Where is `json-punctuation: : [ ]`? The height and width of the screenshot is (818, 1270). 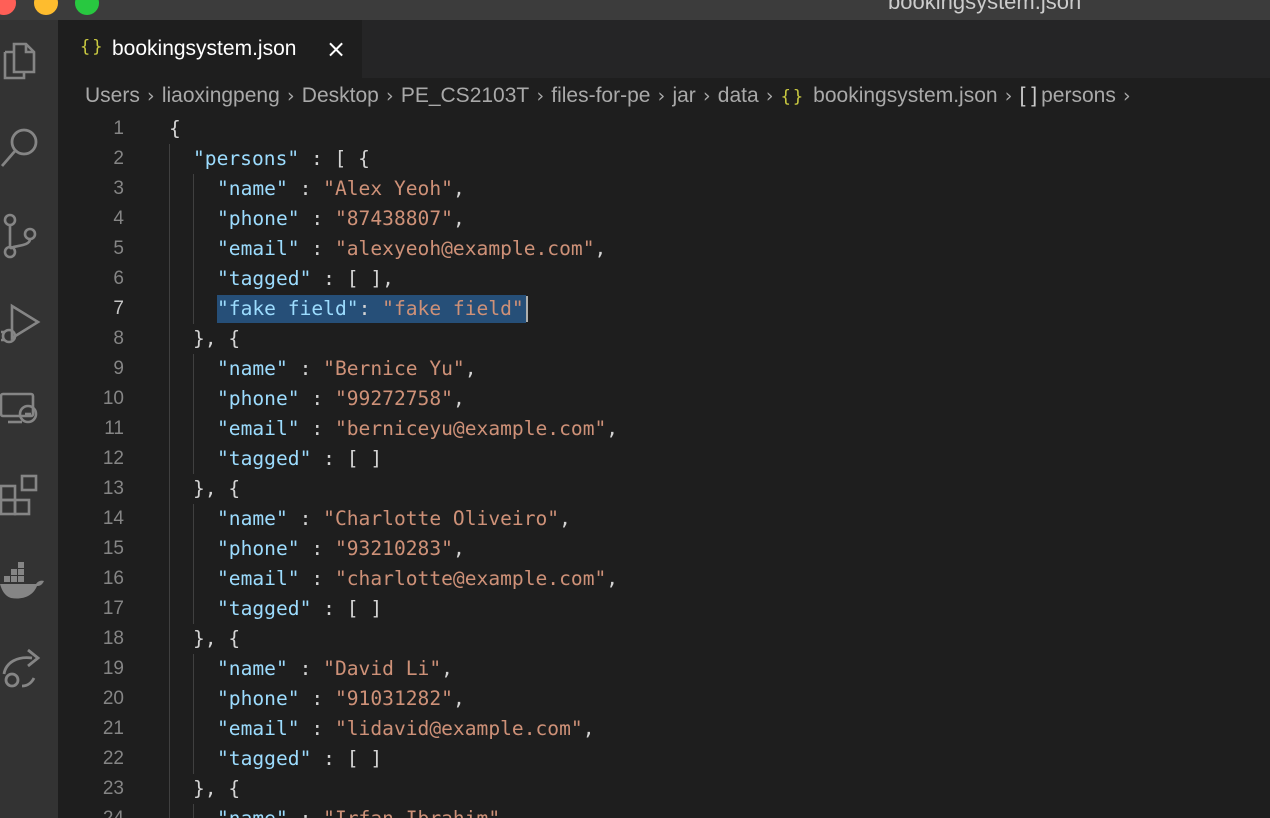 json-punctuation: : [ ] is located at coordinates (347, 758).